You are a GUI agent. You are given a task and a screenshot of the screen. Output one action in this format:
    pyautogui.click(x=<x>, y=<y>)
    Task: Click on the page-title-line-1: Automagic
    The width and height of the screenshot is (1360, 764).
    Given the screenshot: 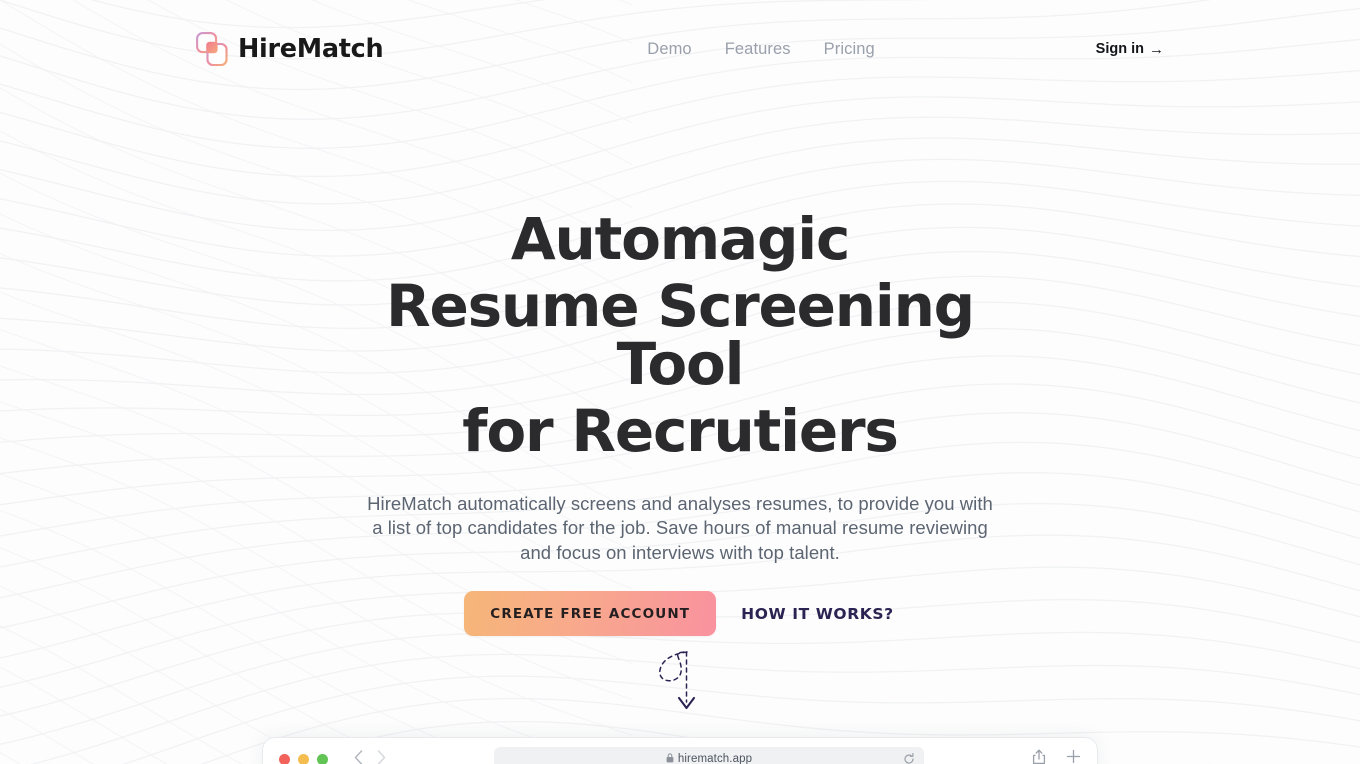 What is the action you would take?
    pyautogui.click(x=680, y=239)
    